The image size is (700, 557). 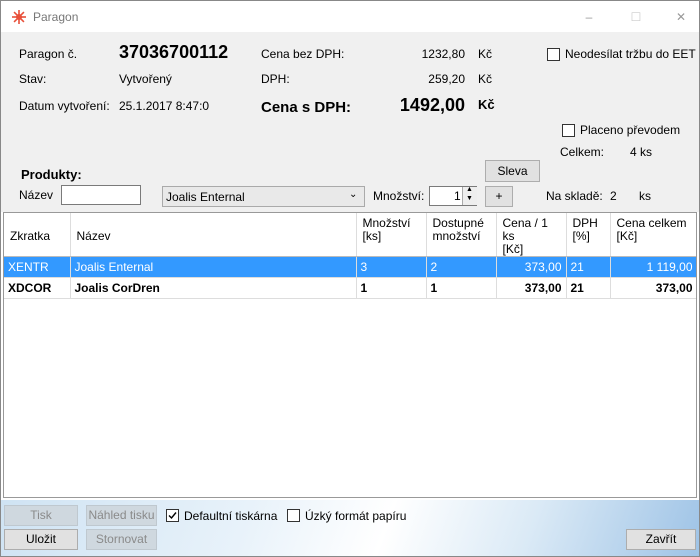 What do you see at coordinates (443, 54) in the screenshot?
I see `price-no-vat-value: 1232,80` at bounding box center [443, 54].